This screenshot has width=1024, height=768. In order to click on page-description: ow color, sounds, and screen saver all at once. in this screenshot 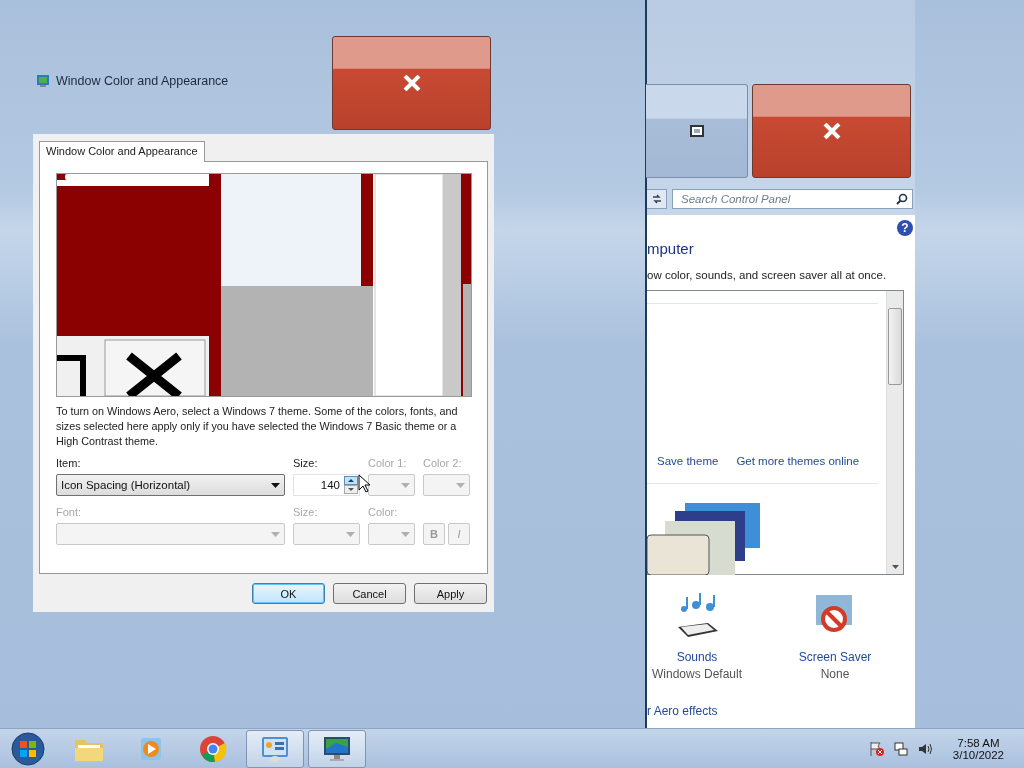, I will do `click(767, 275)`.